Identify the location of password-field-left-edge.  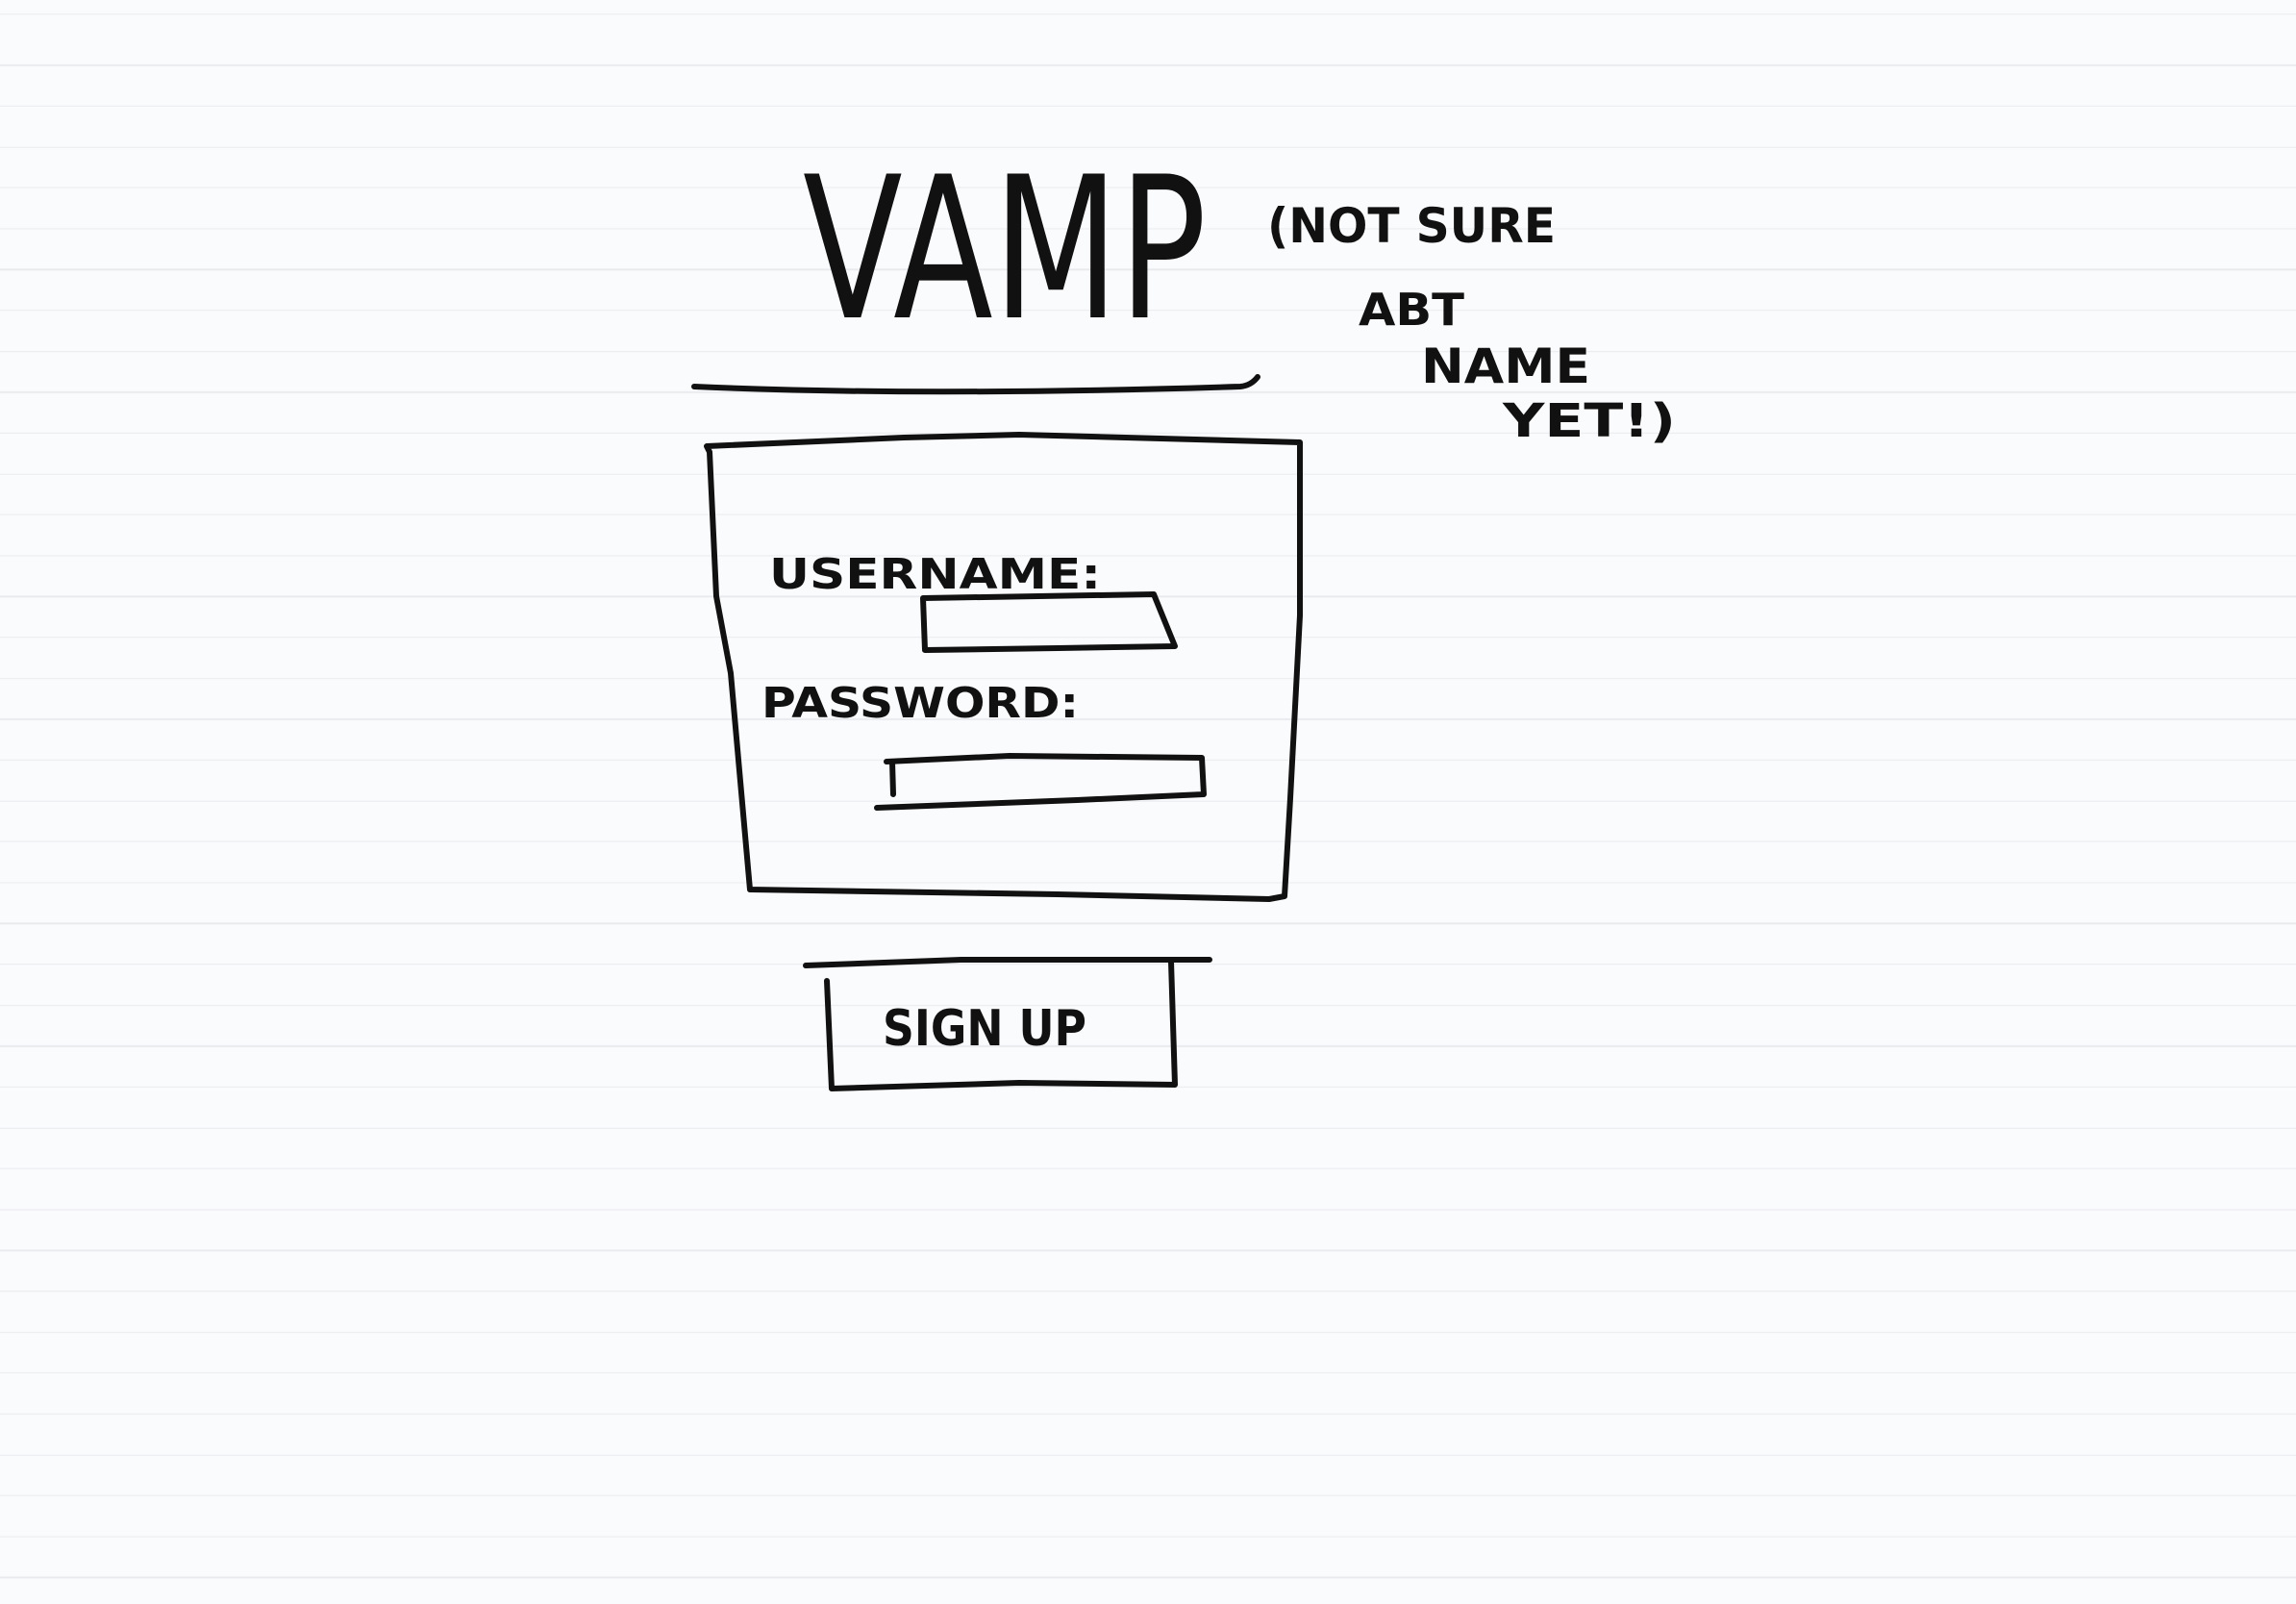
(892, 778).